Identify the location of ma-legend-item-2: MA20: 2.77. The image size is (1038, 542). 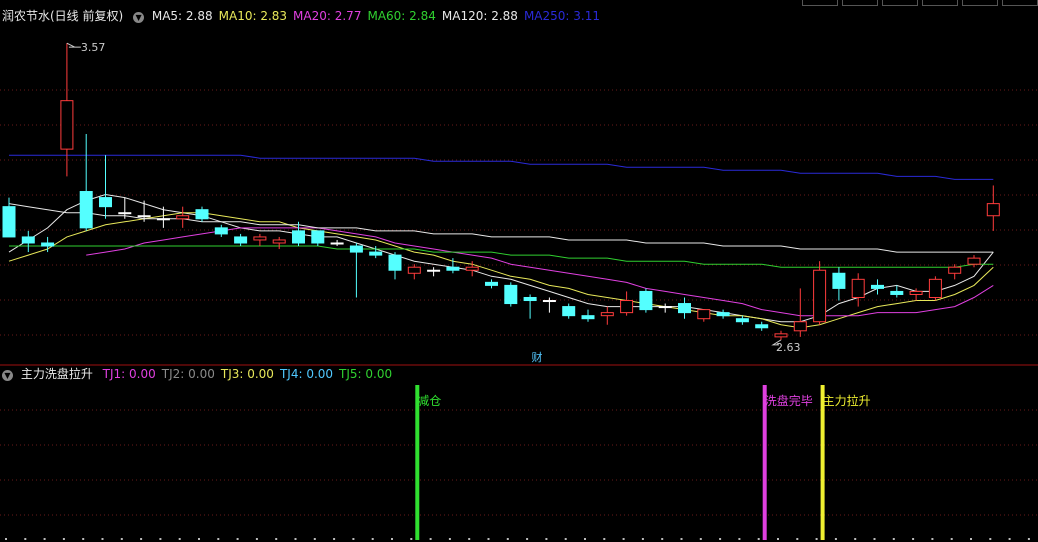
(327, 16).